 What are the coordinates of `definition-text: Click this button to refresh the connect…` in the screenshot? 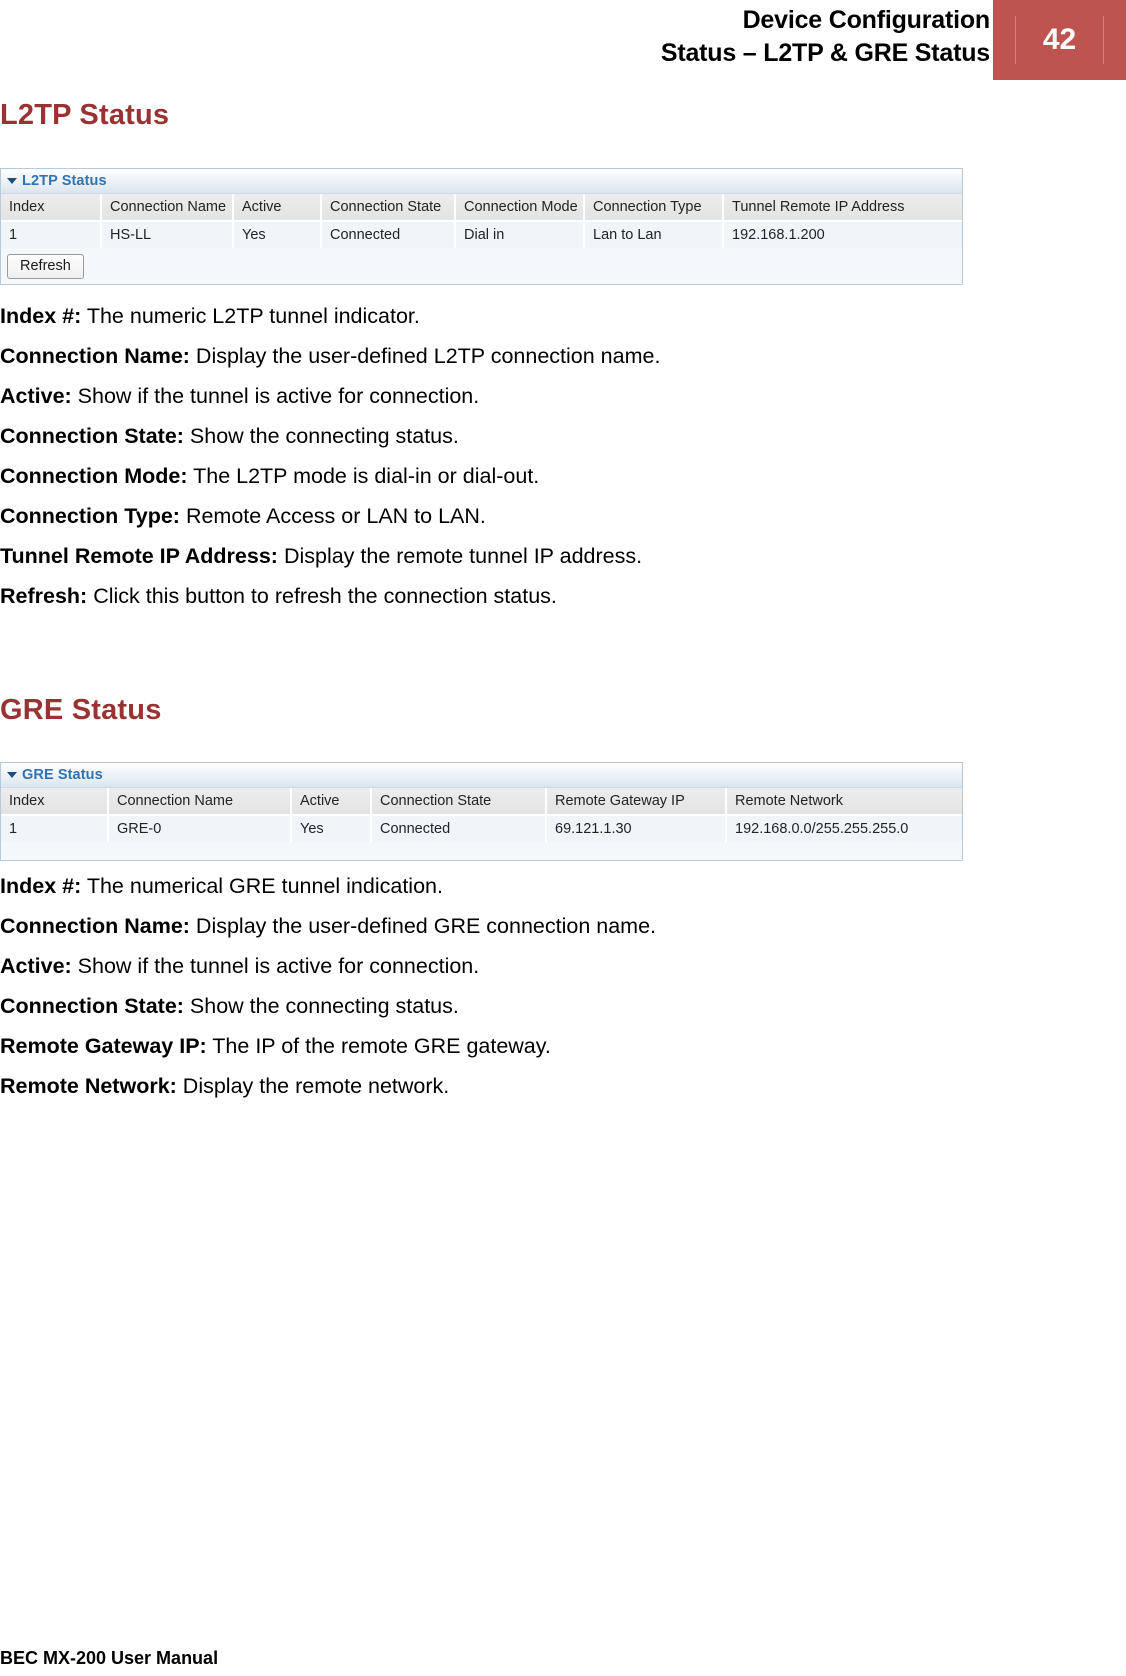 It's located at (322, 596).